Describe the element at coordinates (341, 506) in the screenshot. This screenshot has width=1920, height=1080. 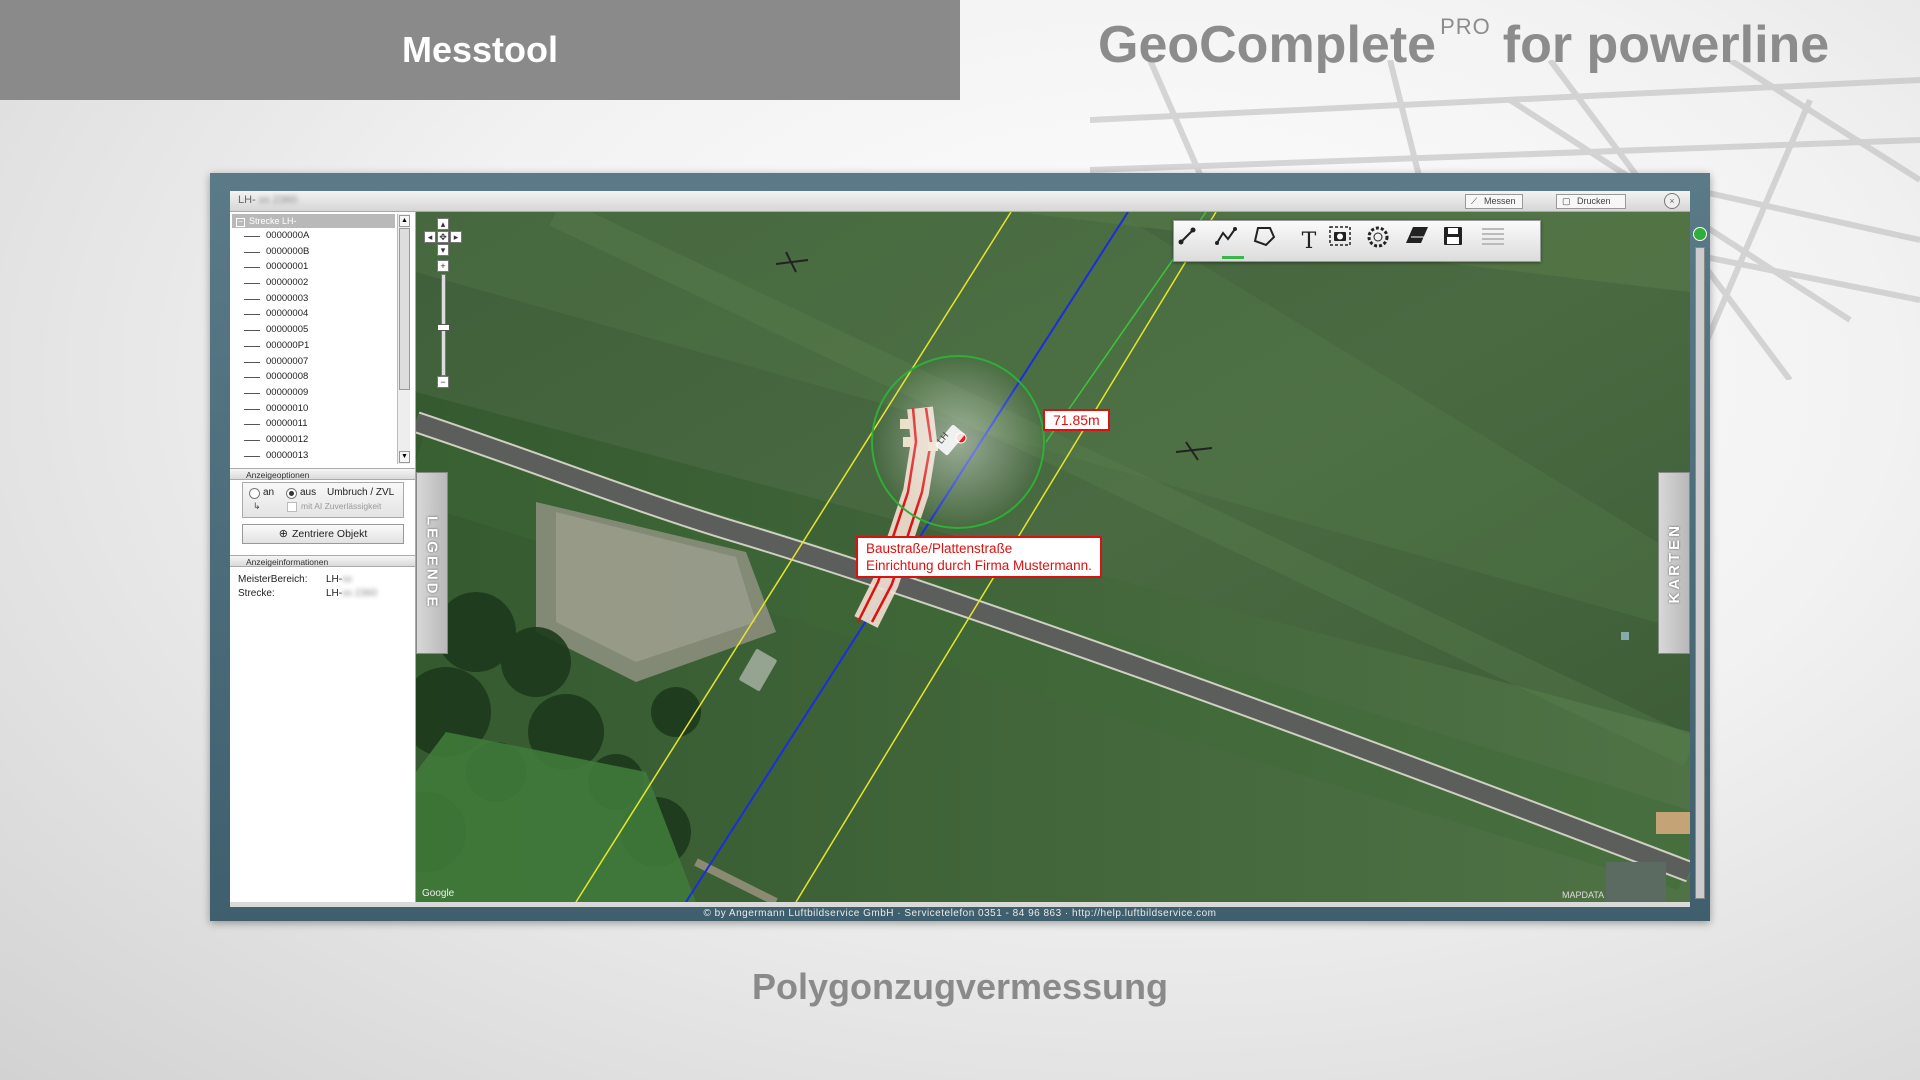
I see `sub-option-label: mit AI Zuverlässigkeit` at that location.